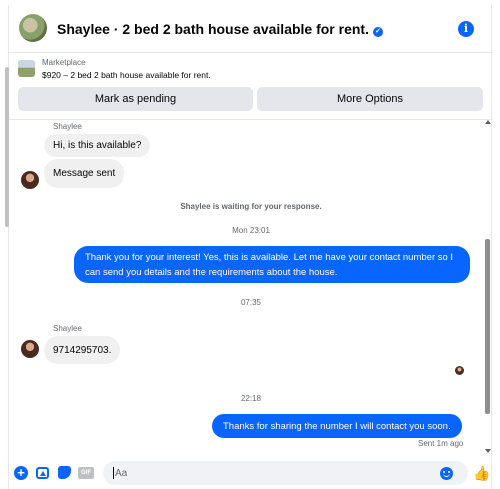 The width and height of the screenshot is (500, 489). Describe the element at coordinates (64, 62) in the screenshot. I see `marketplace-label: Marketplace` at that location.